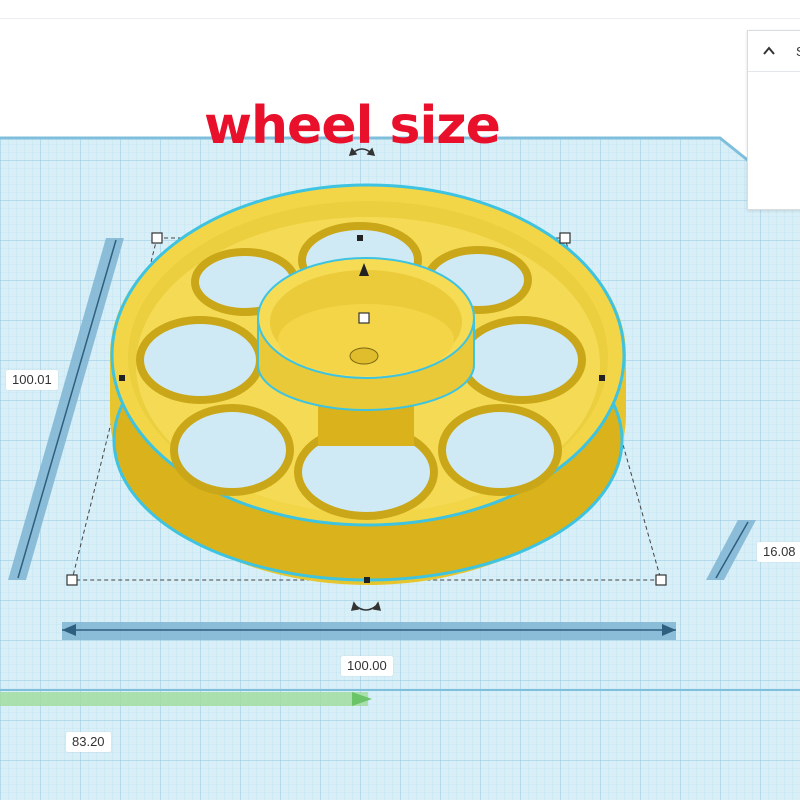 The width and height of the screenshot is (800, 800). I want to click on shape-inspector-panel: S, so click(773, 120).